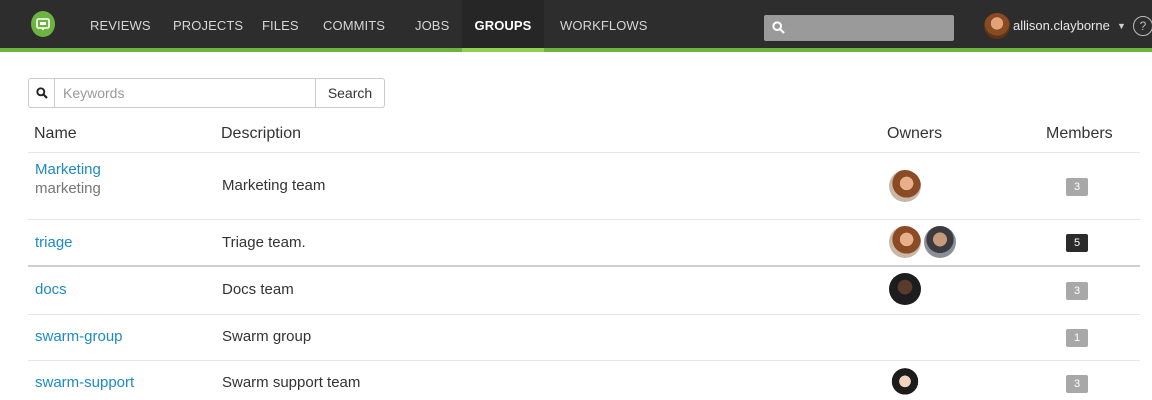 The width and height of the screenshot is (1152, 400). Describe the element at coordinates (354, 24) in the screenshot. I see `nav-commits: COMMITS` at that location.